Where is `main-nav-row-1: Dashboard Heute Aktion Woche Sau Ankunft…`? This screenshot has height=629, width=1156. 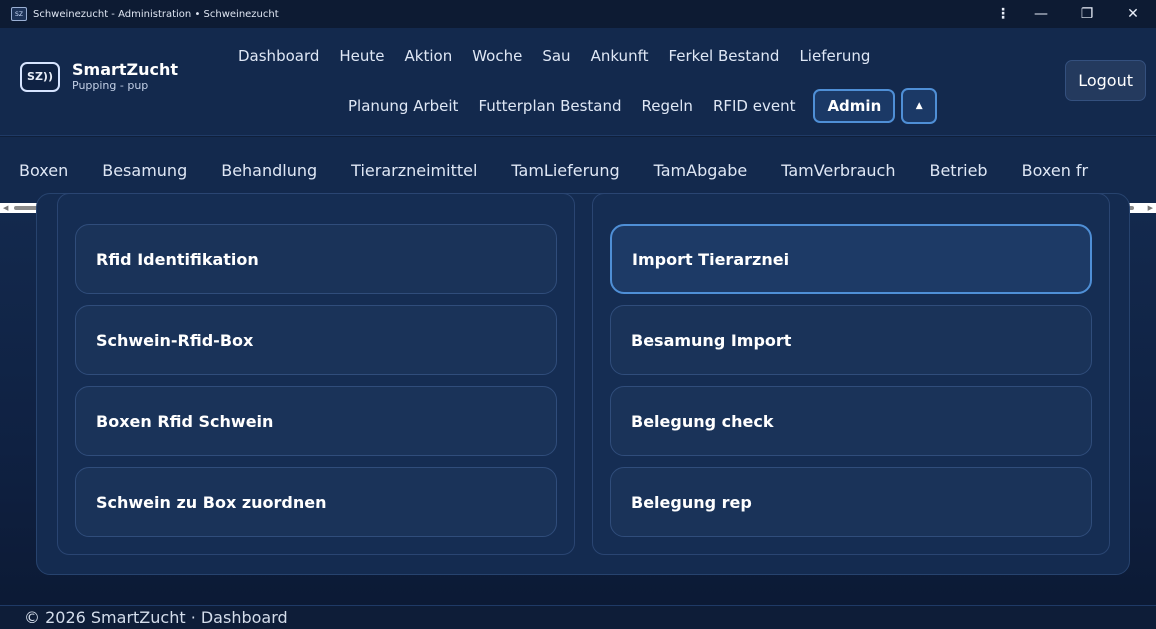 main-nav-row-1: Dashboard Heute Aktion Woche Sau Ankunft… is located at coordinates (554, 56).